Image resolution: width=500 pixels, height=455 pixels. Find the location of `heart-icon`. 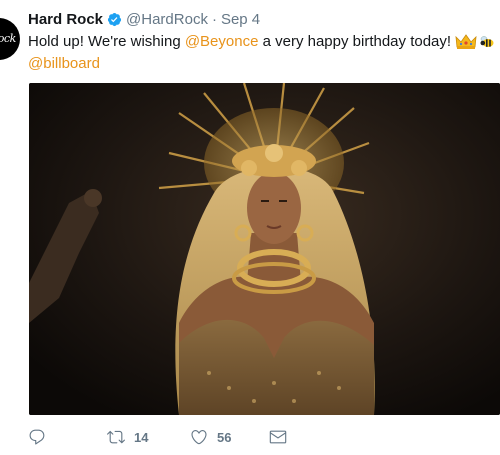

heart-icon is located at coordinates (199, 437).